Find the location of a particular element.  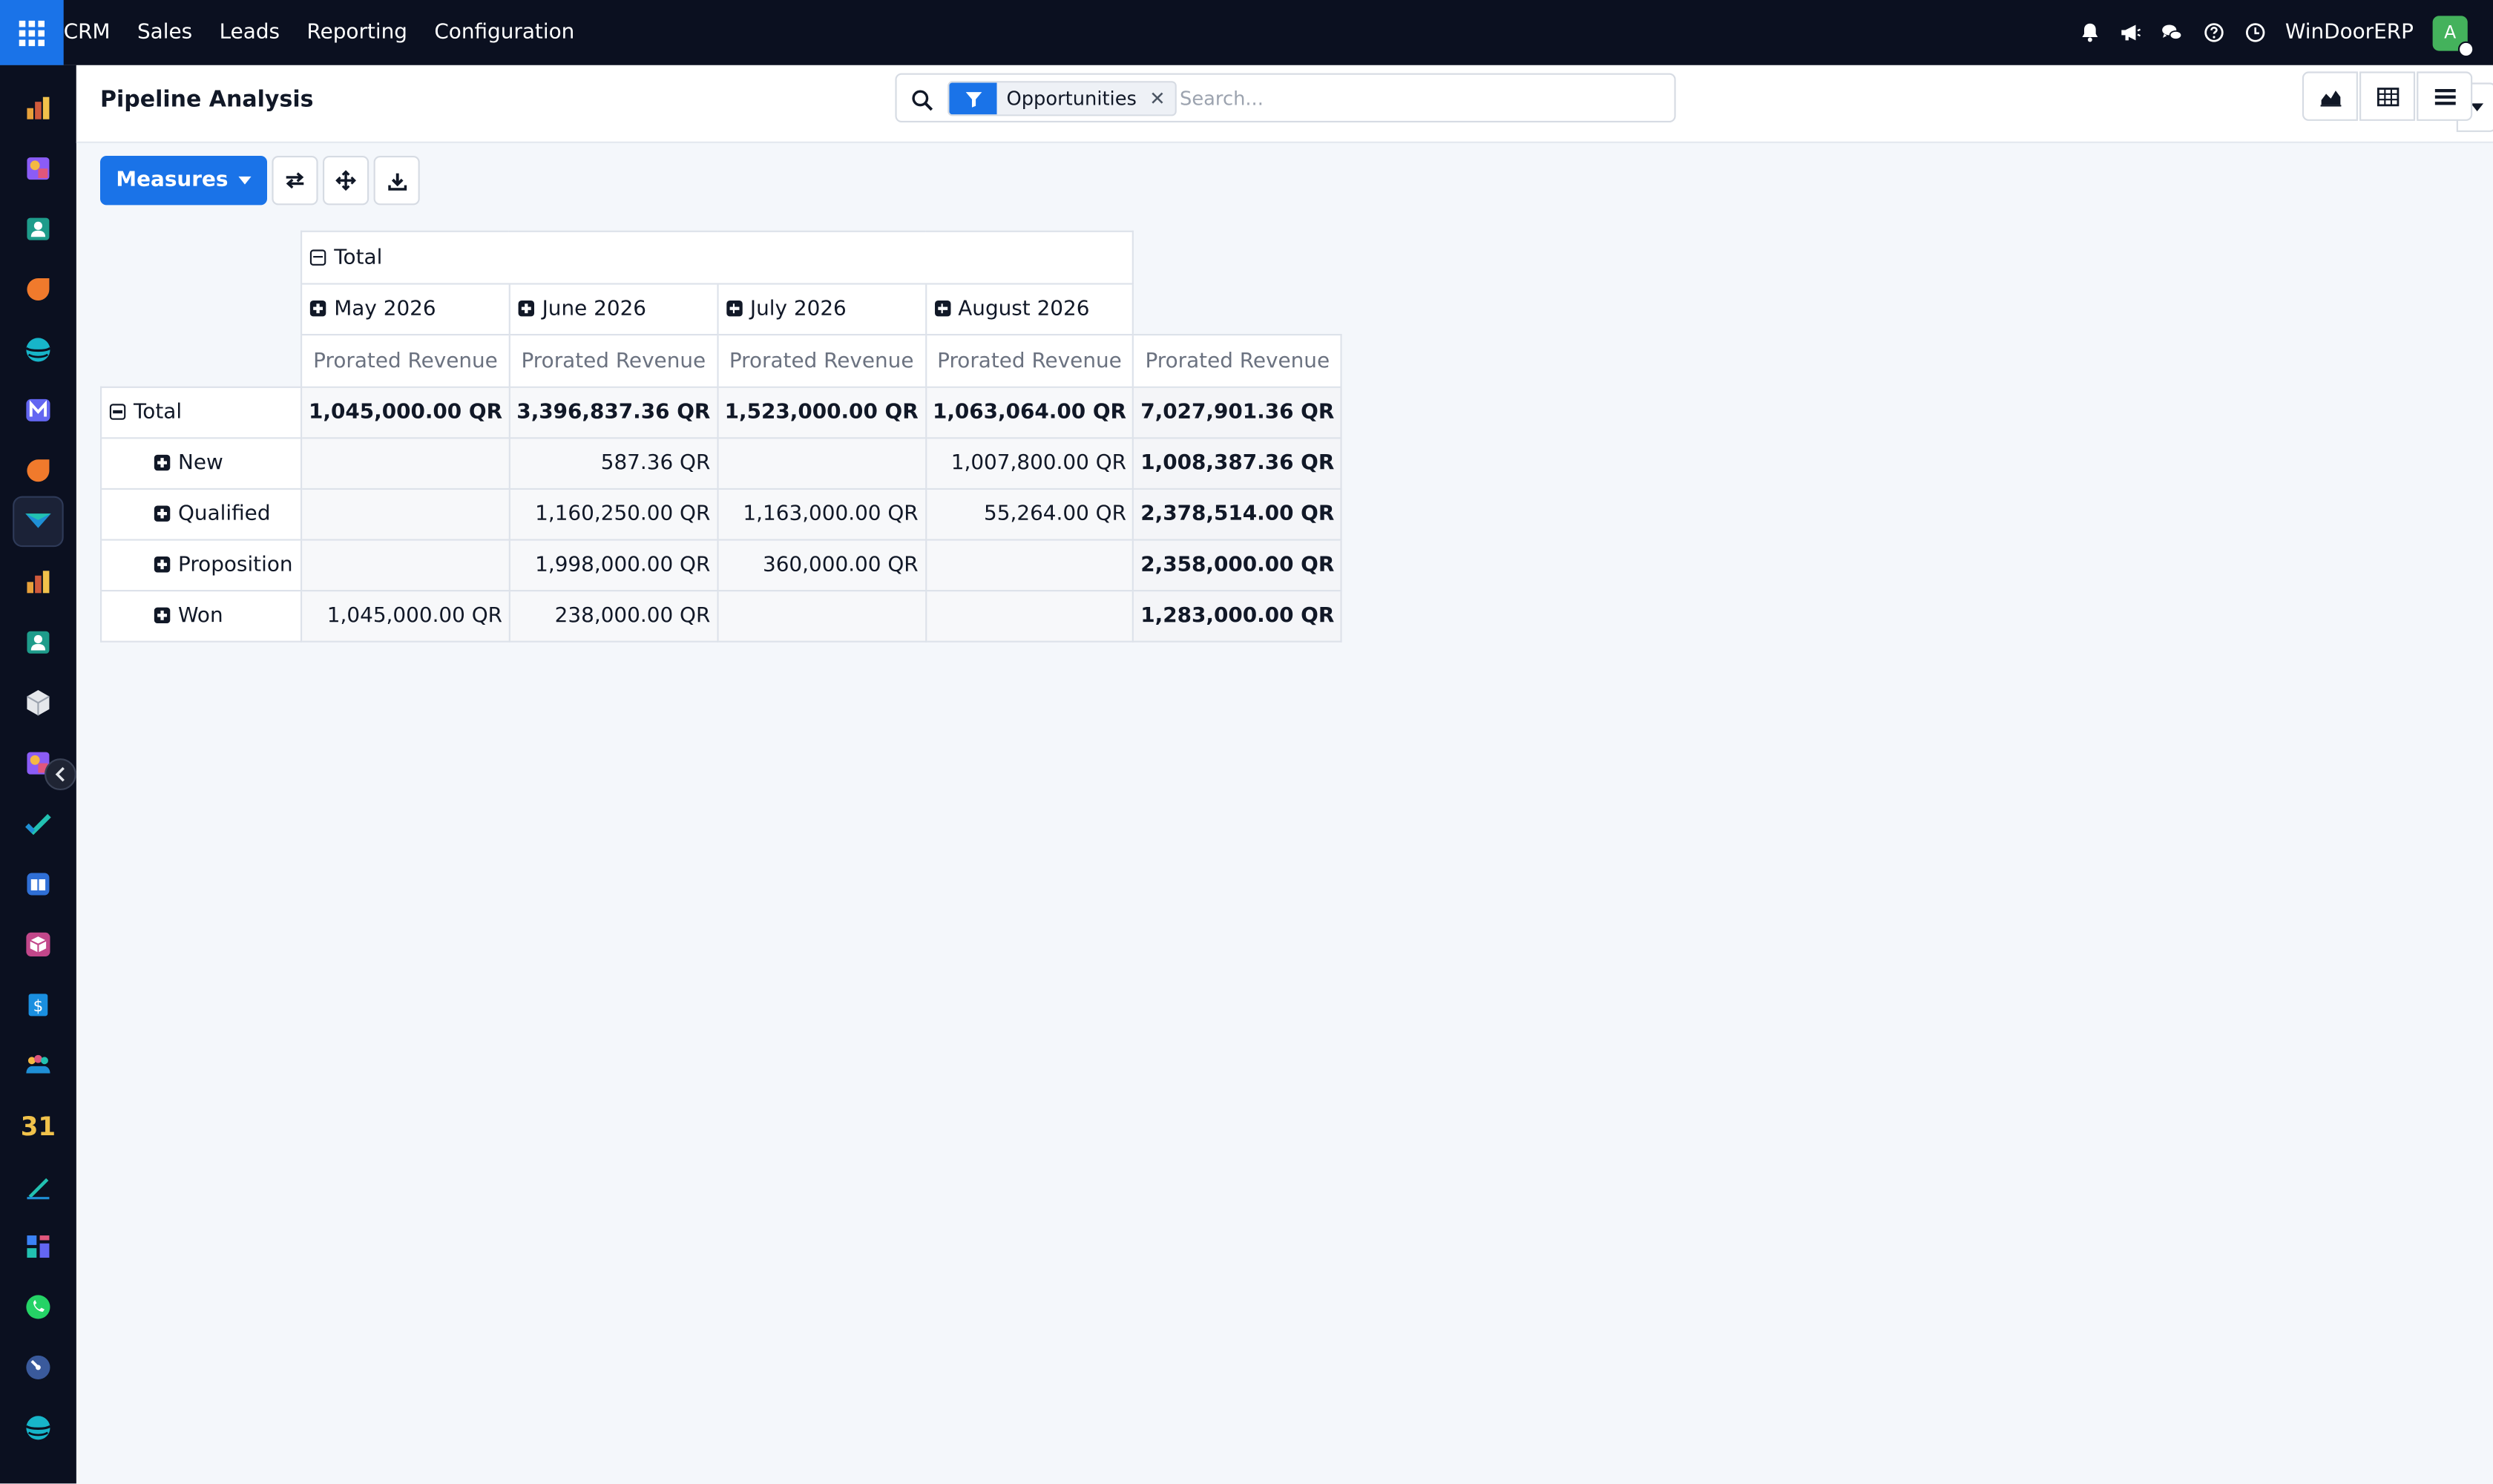

expand-all-button is located at coordinates (346, 181).